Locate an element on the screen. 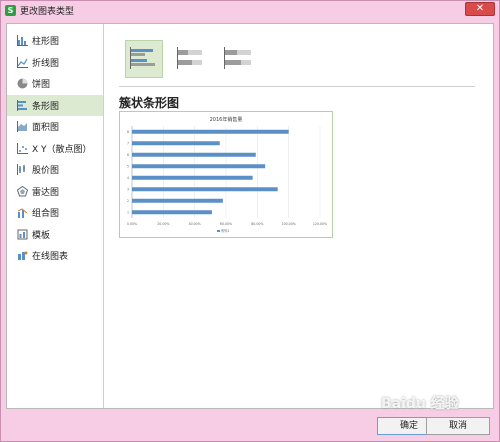  sidebar-item-bar-chart: 条形图 is located at coordinates (55, 105).